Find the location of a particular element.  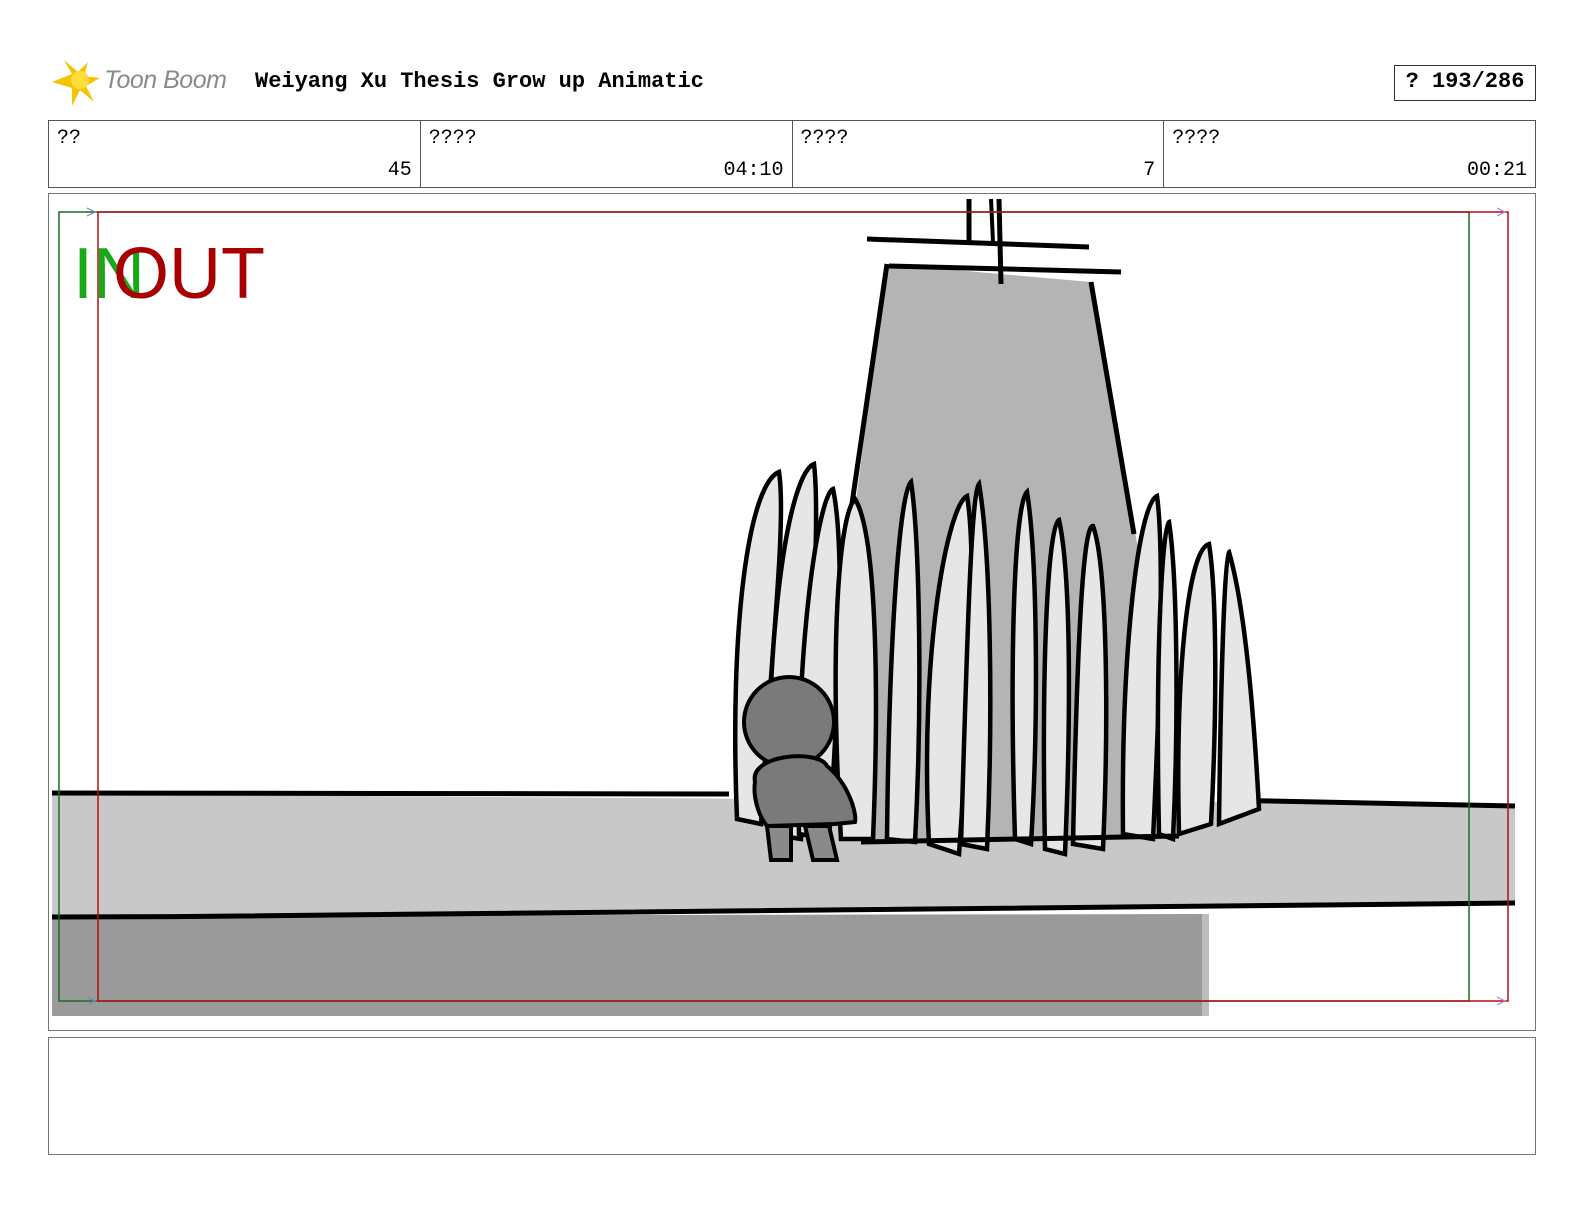

project-title: Weiyang Xu Thesis Grow up Animatic is located at coordinates (479, 81).